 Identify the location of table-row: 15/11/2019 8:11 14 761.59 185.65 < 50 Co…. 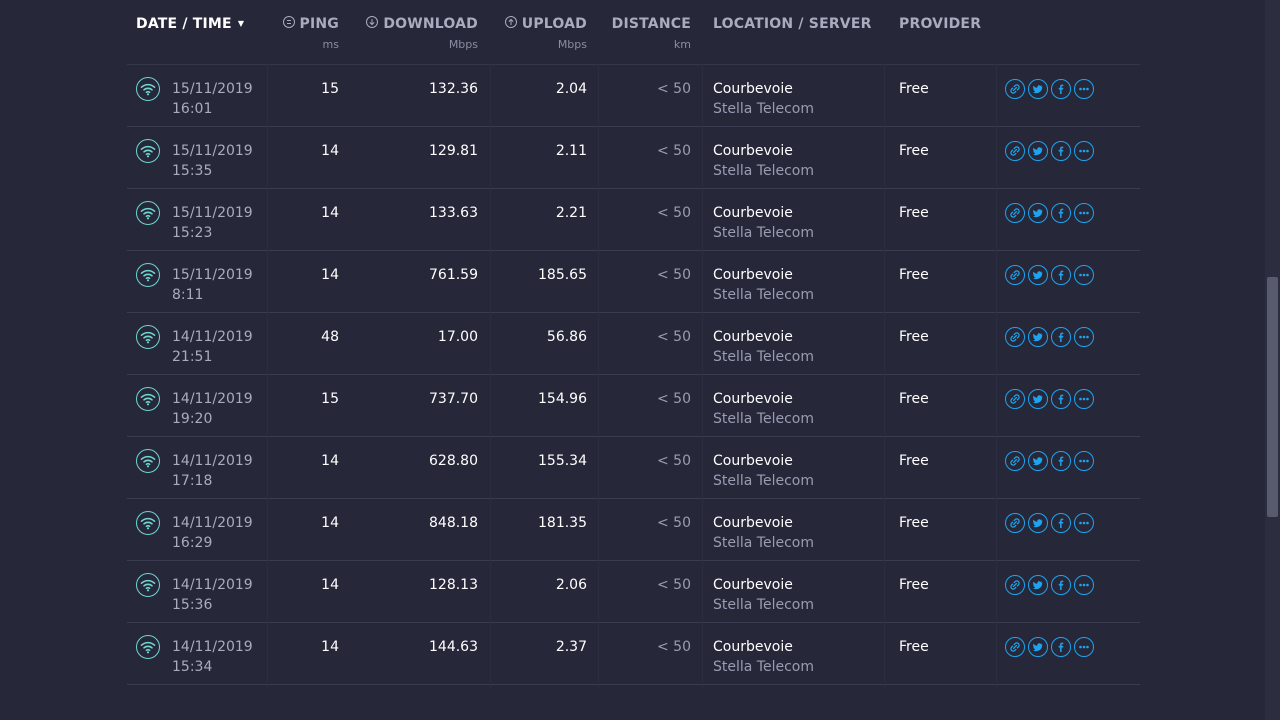
(633, 282).